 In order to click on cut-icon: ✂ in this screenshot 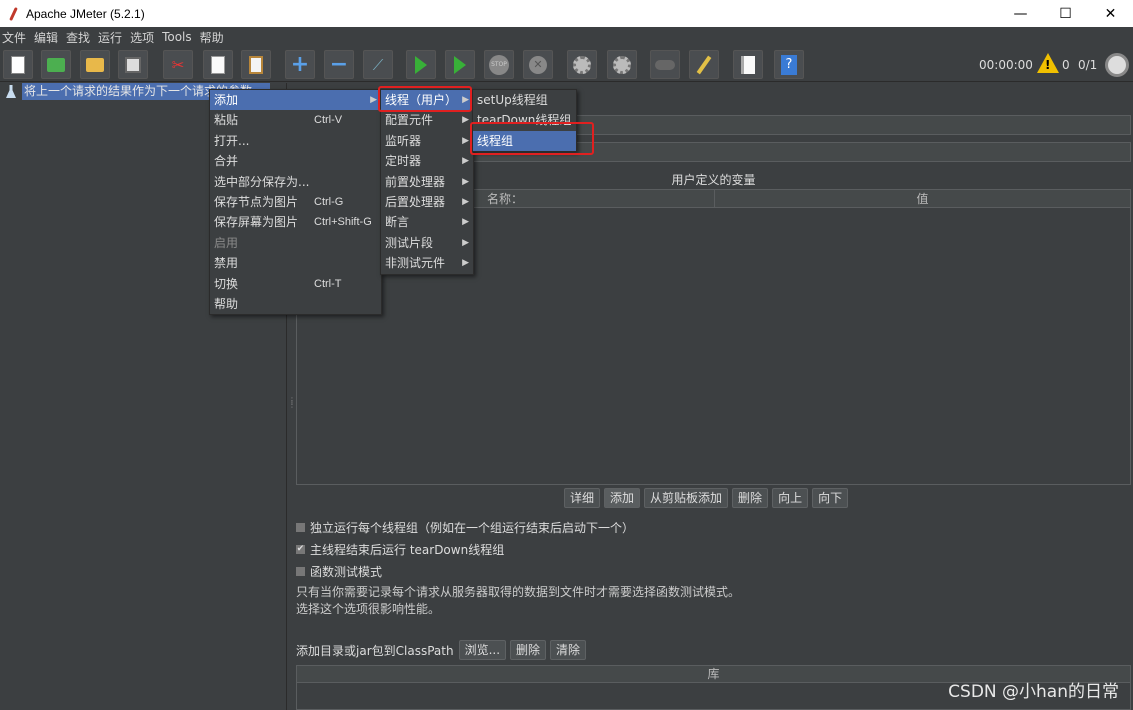, I will do `click(178, 64)`.